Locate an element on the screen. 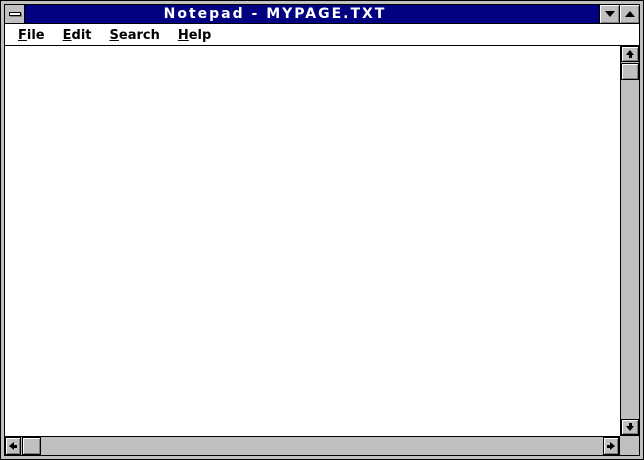 The height and width of the screenshot is (460, 644). horizontal-scrollbar-thumb is located at coordinates (31, 446).